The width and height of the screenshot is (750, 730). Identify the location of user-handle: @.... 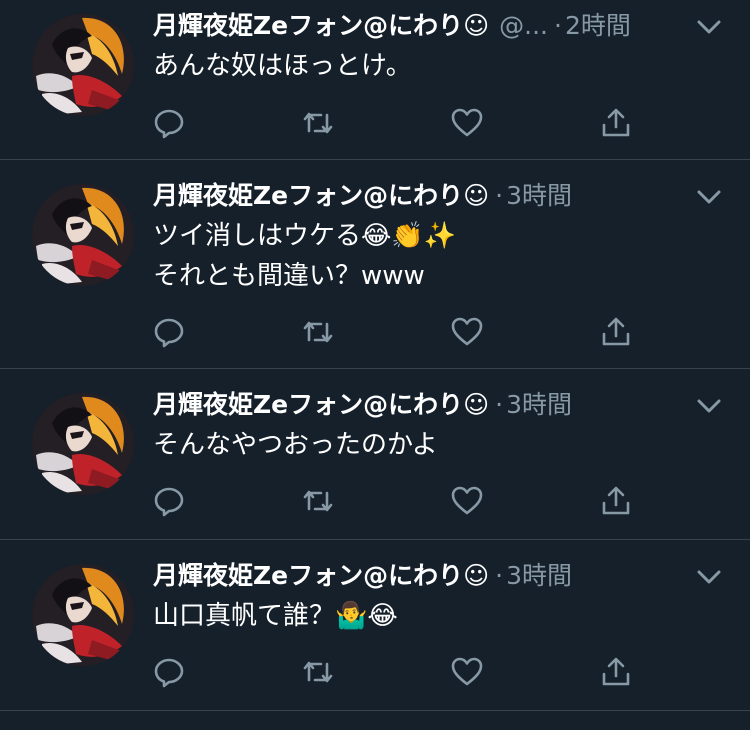
(523, 25).